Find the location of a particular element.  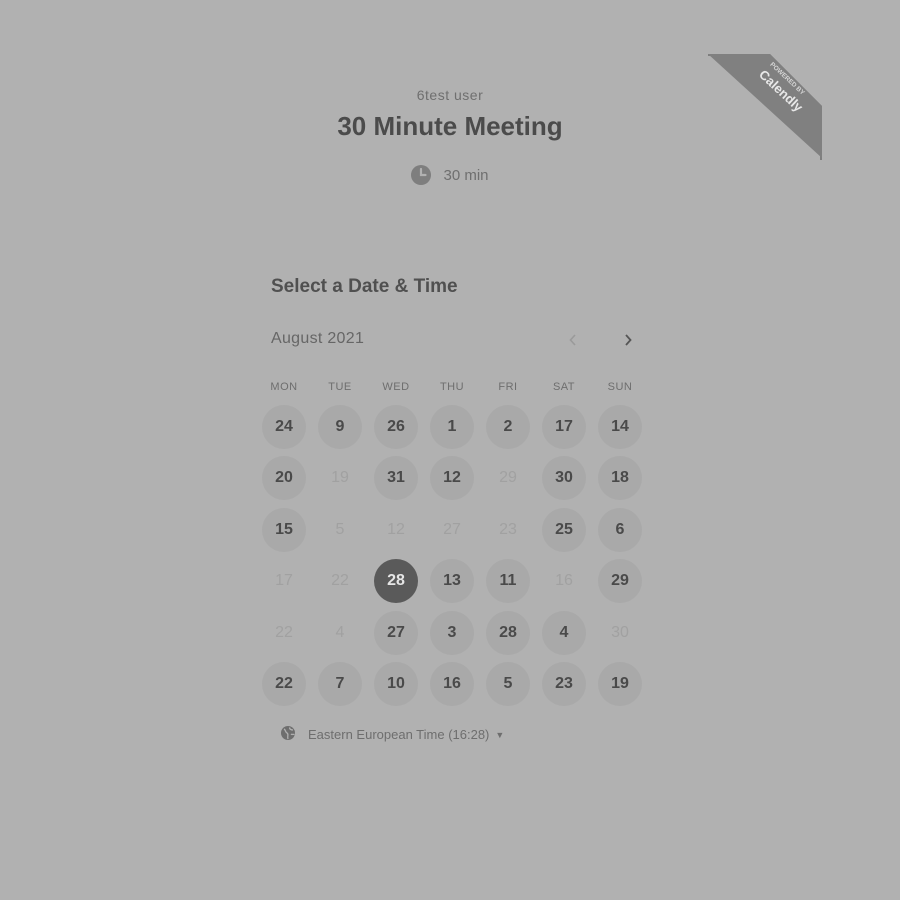

calendar-day: 13 is located at coordinates (452, 581).